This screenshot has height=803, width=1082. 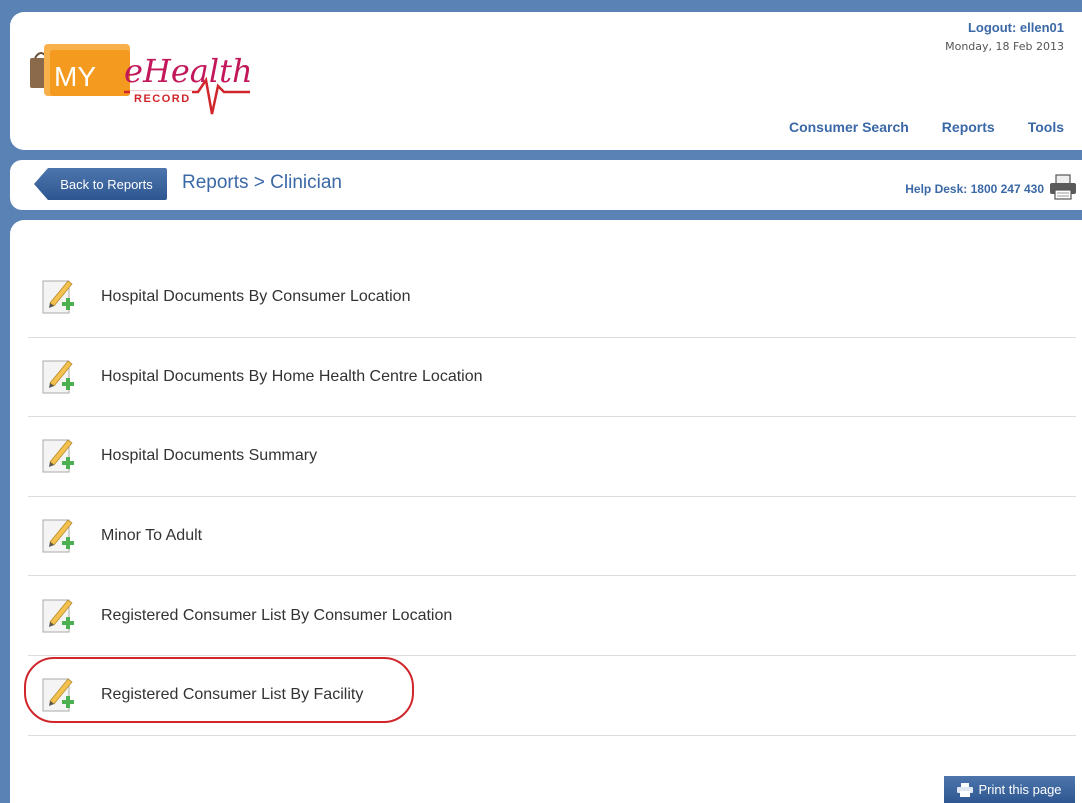 I want to click on logout-link: Logout: ellen01, so click(x=1016, y=27).